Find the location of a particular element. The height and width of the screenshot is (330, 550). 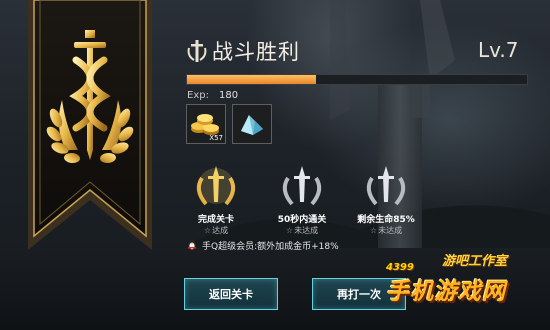

reward-slot-crystal is located at coordinates (252, 124).